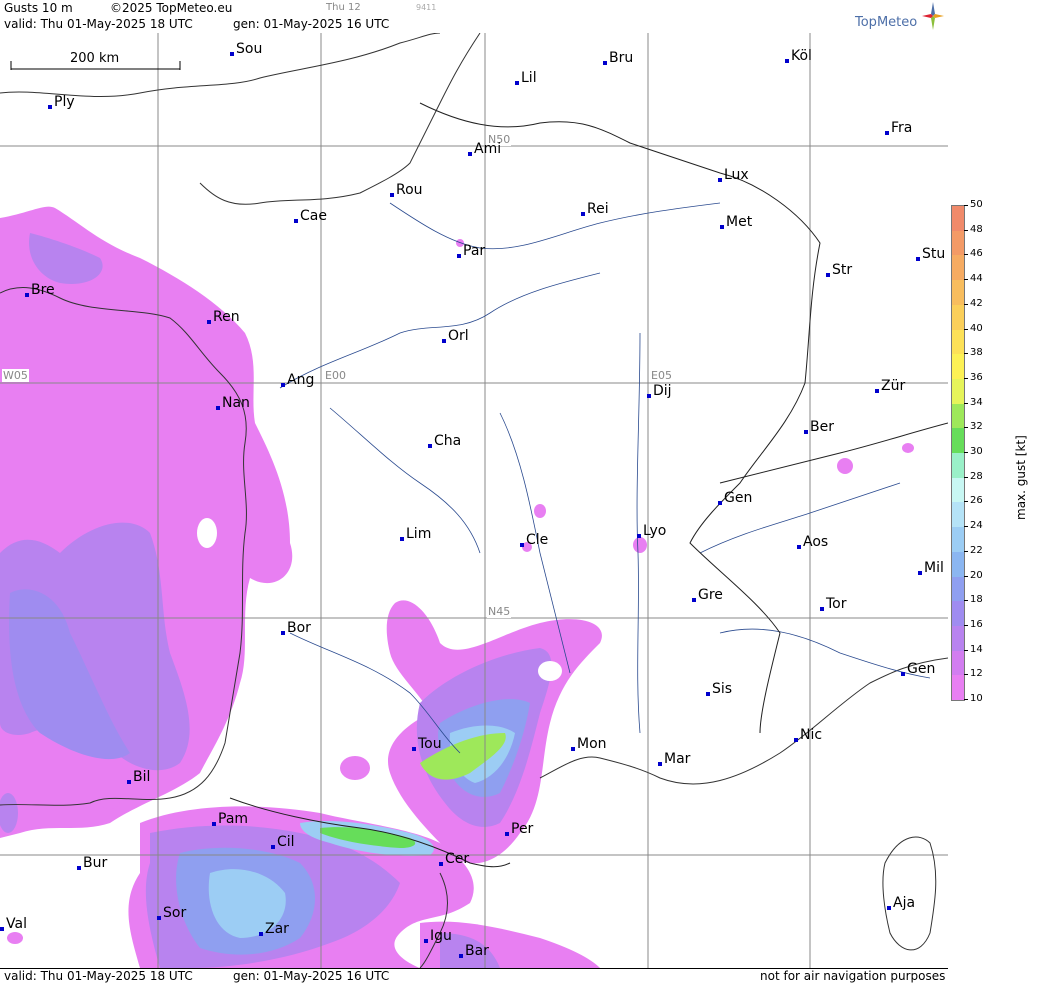 The width and height of the screenshot is (1039, 984). Describe the element at coordinates (246, 49) in the screenshot. I see `city-sou: Sou` at that location.